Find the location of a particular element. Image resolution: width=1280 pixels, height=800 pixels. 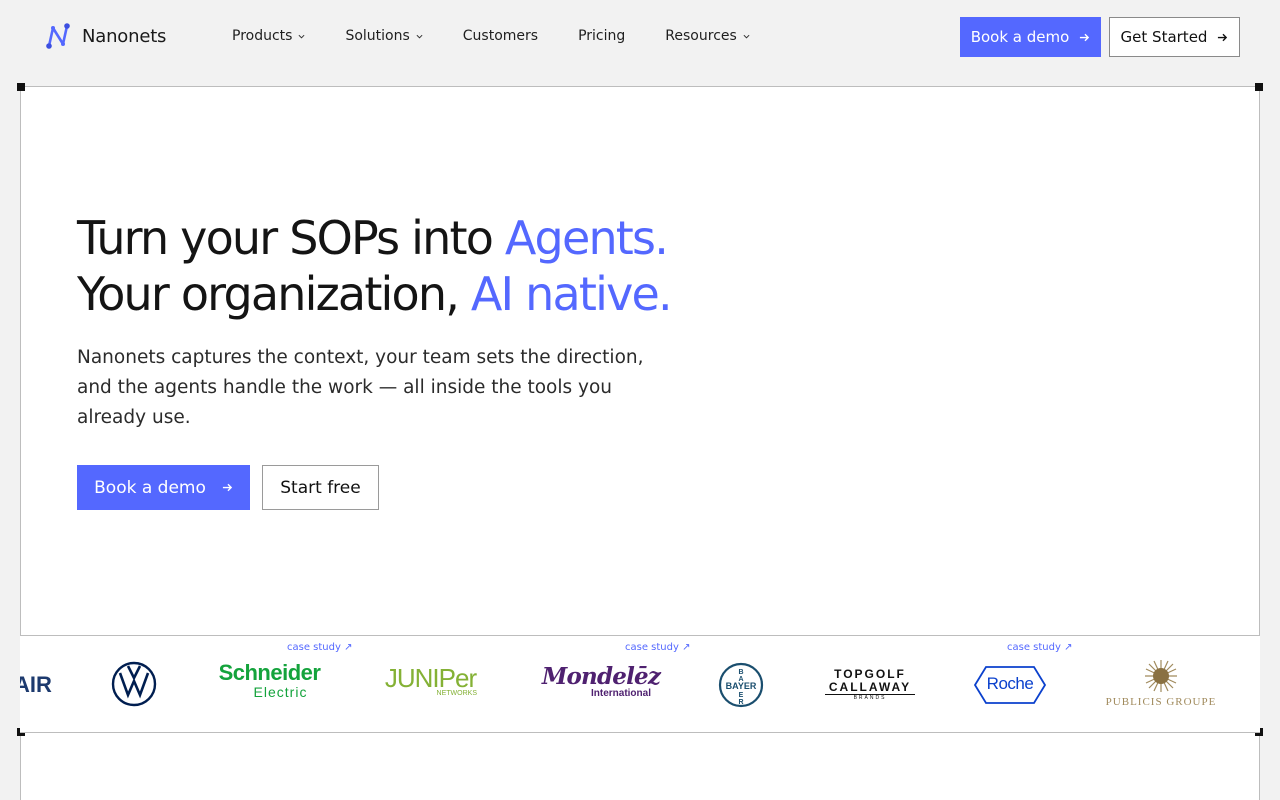

nav-label: Customers is located at coordinates (500, 36).